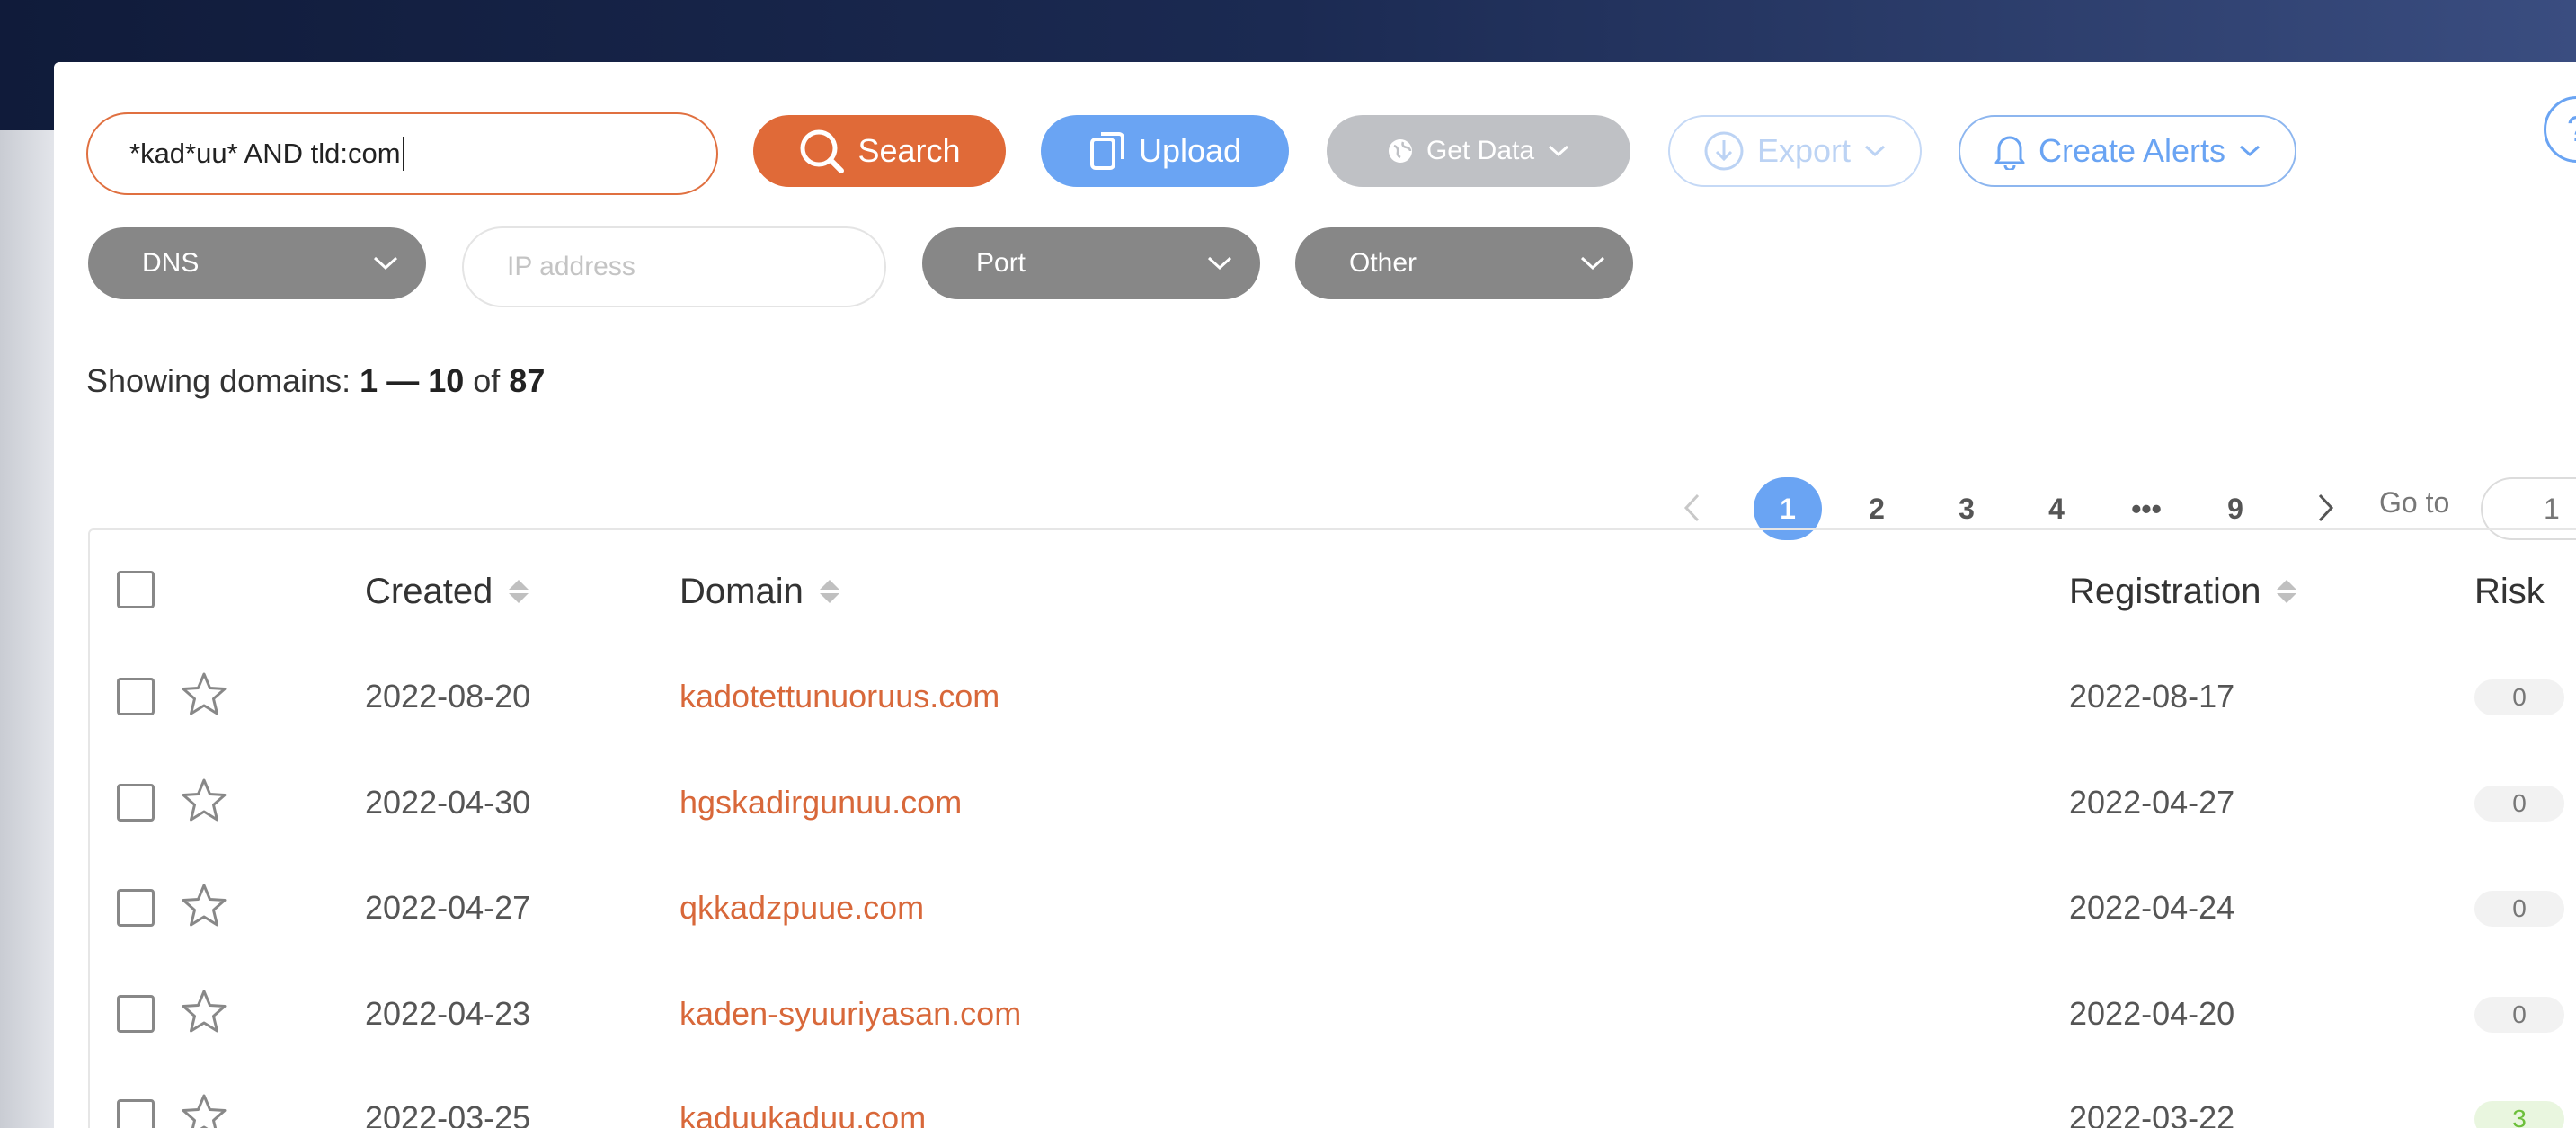 The width and height of the screenshot is (2576, 1128). I want to click on results-of-word: of, so click(487, 380).